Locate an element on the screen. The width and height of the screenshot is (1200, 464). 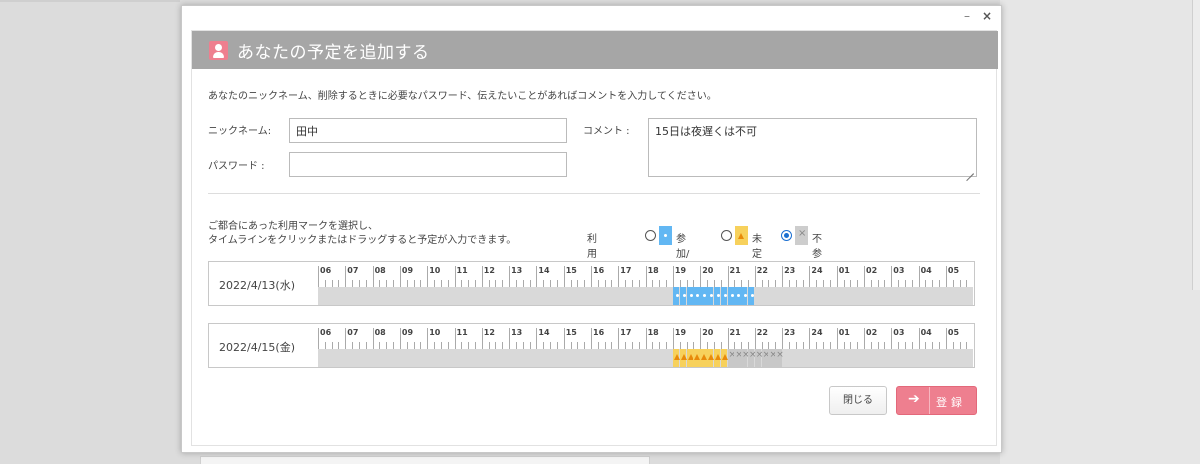
nickname-label: ニックネーム: is located at coordinates (240, 131).